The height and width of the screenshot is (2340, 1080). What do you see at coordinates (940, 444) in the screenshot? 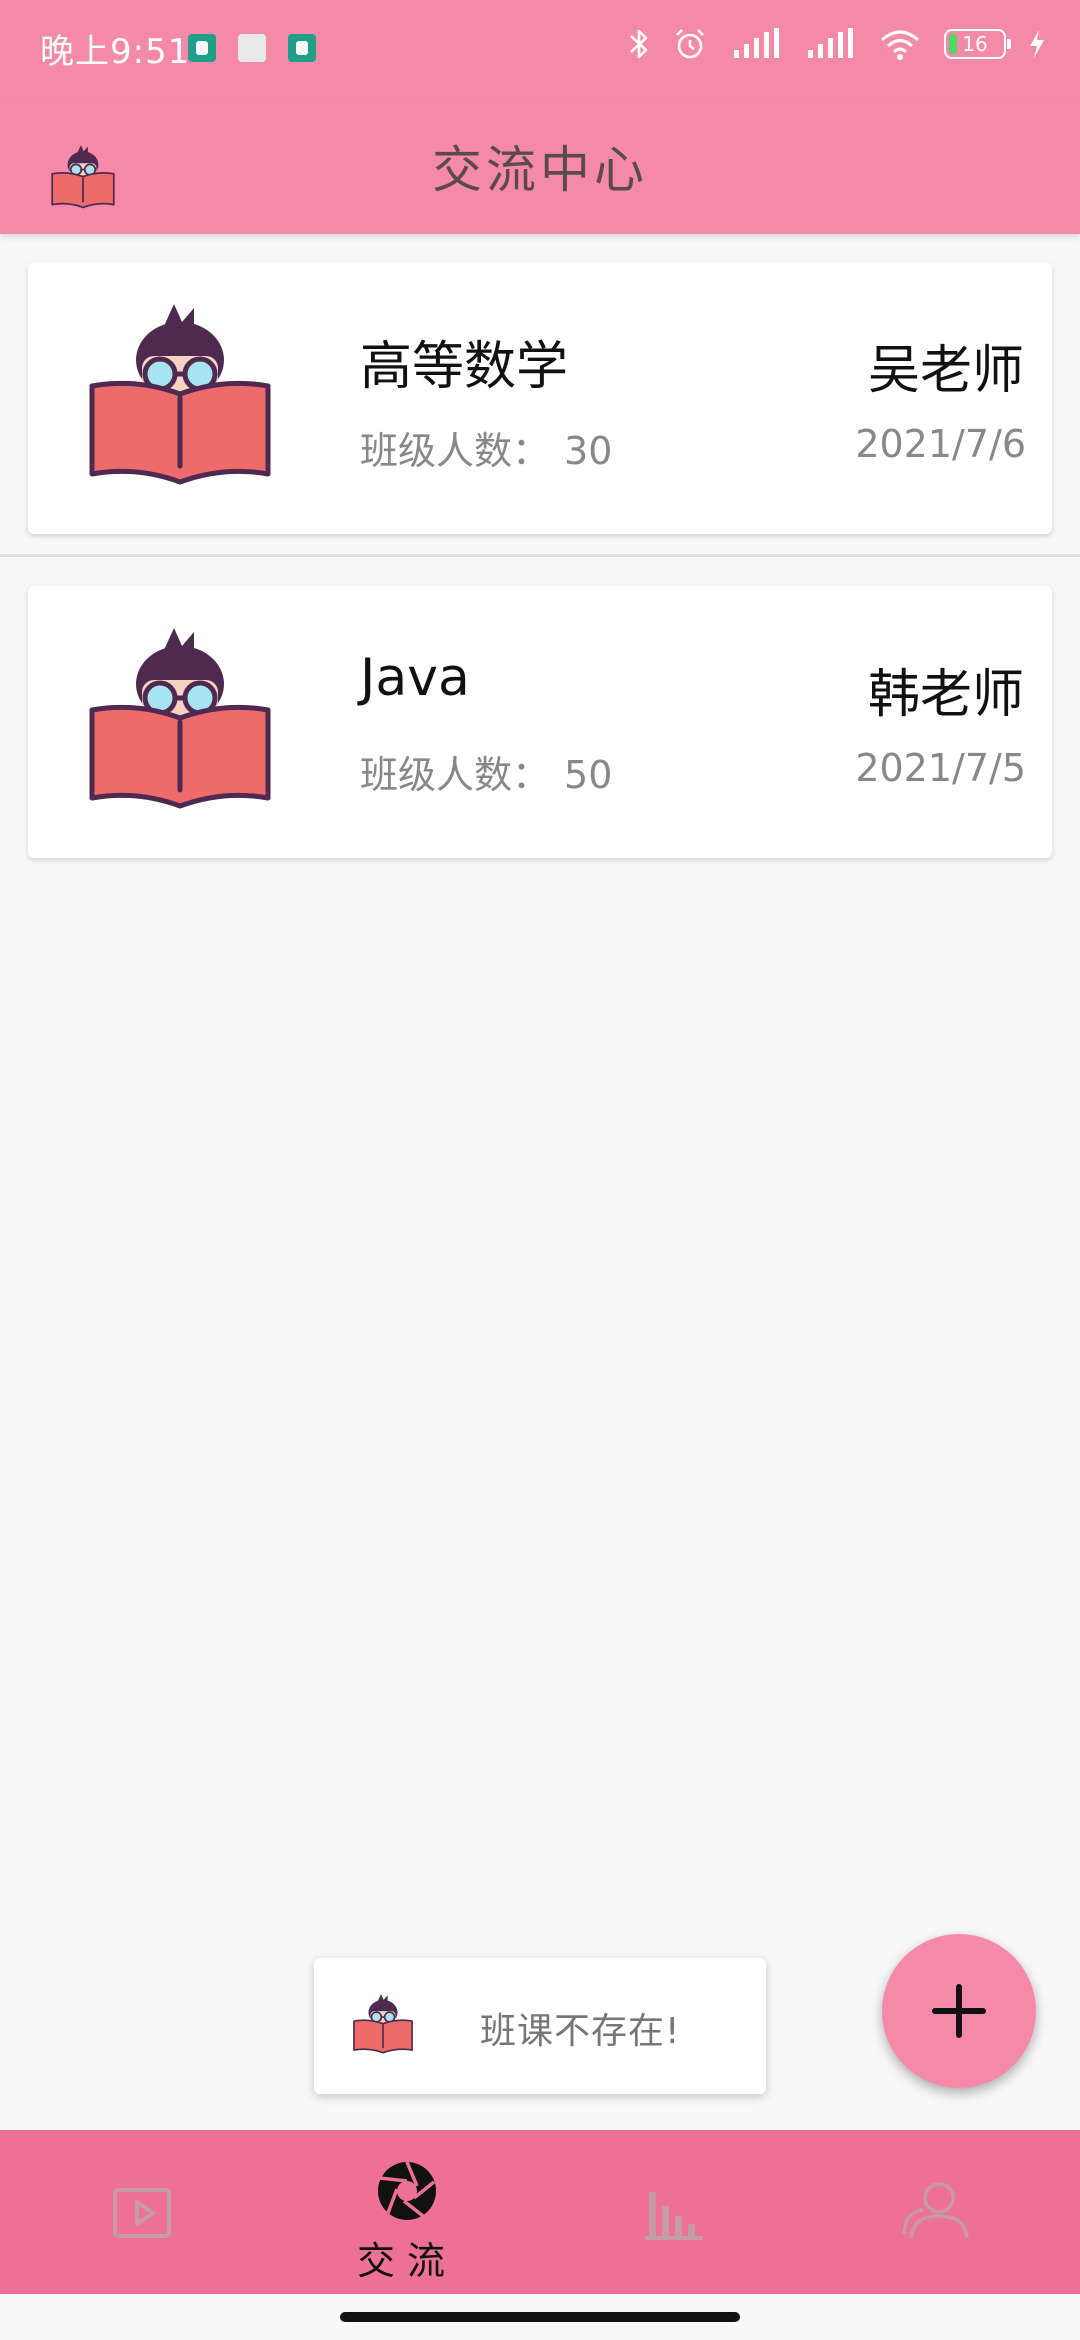
I see `class-date: 2021/7/6` at bounding box center [940, 444].